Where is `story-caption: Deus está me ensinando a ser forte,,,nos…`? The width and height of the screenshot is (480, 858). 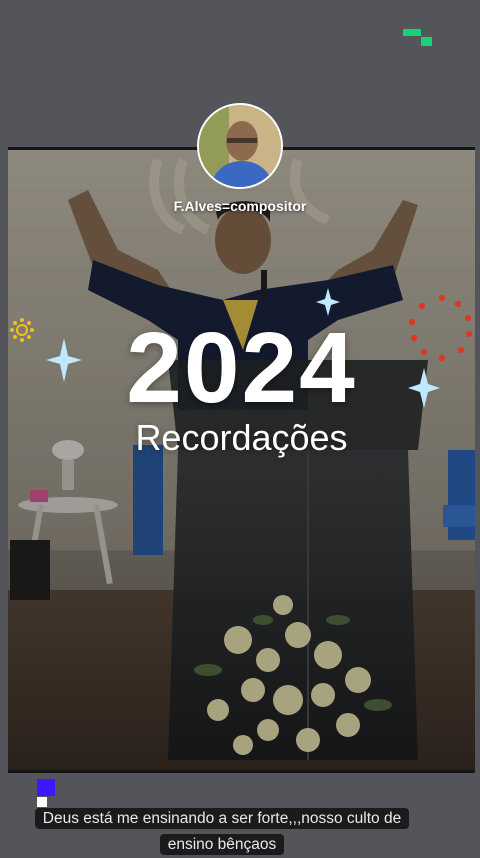
story-caption: Deus está me ensinando a ser forte,,,nos… is located at coordinates (222, 832).